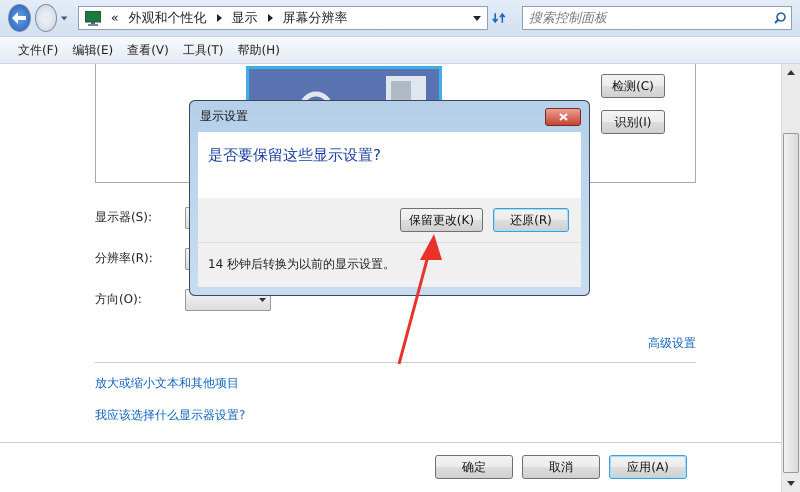  I want to click on setting-label: 显示器(S):, so click(124, 217).